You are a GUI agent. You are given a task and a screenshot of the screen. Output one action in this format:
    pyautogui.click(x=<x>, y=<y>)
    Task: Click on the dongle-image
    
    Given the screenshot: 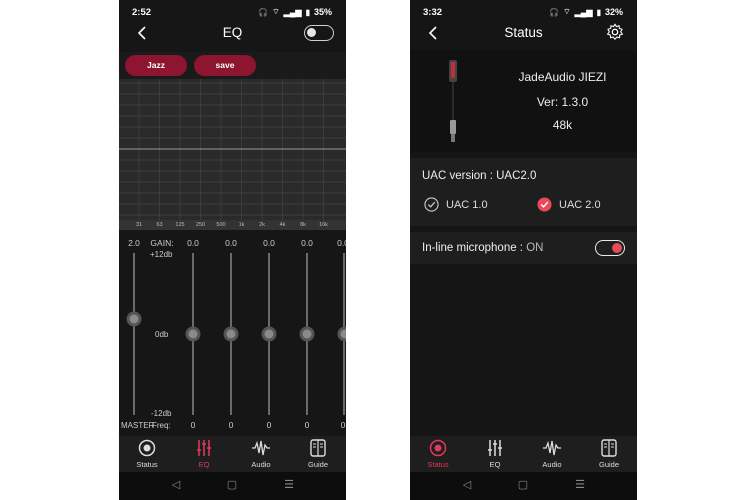 What is the action you would take?
    pyautogui.click(x=453, y=101)
    